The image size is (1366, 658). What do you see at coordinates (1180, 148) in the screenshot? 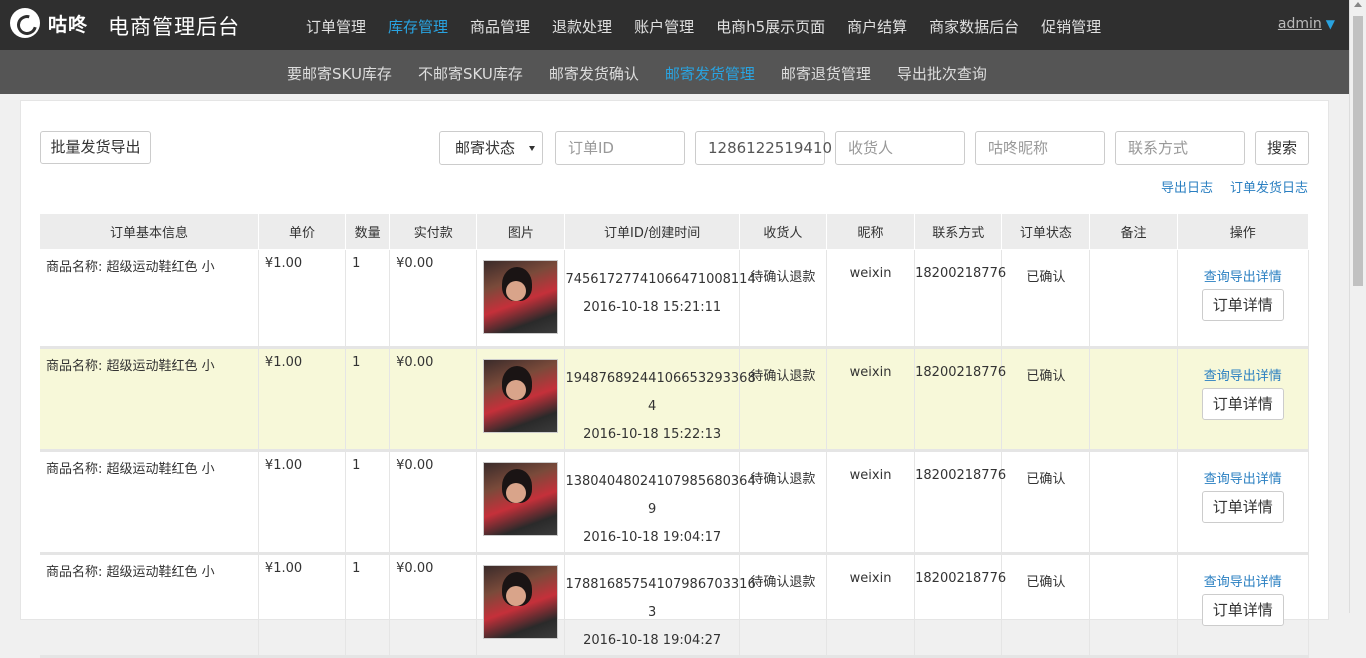
I see `contact-input: 联系方式` at bounding box center [1180, 148].